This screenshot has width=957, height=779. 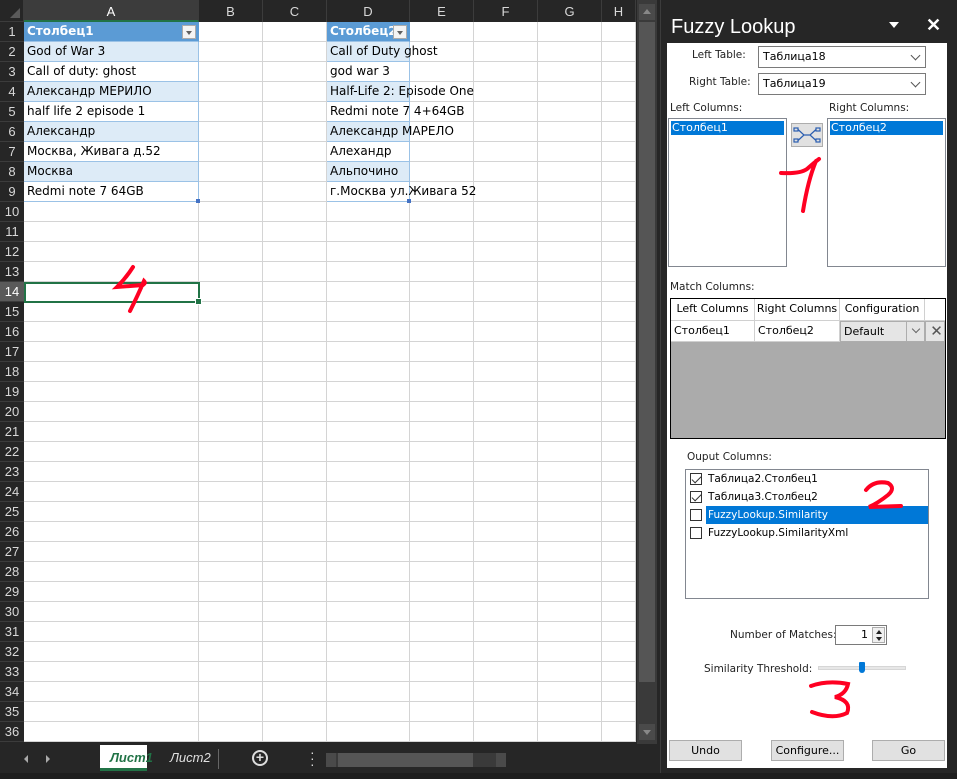 I want to click on cell-A1: Столбец1, so click(x=111, y=32).